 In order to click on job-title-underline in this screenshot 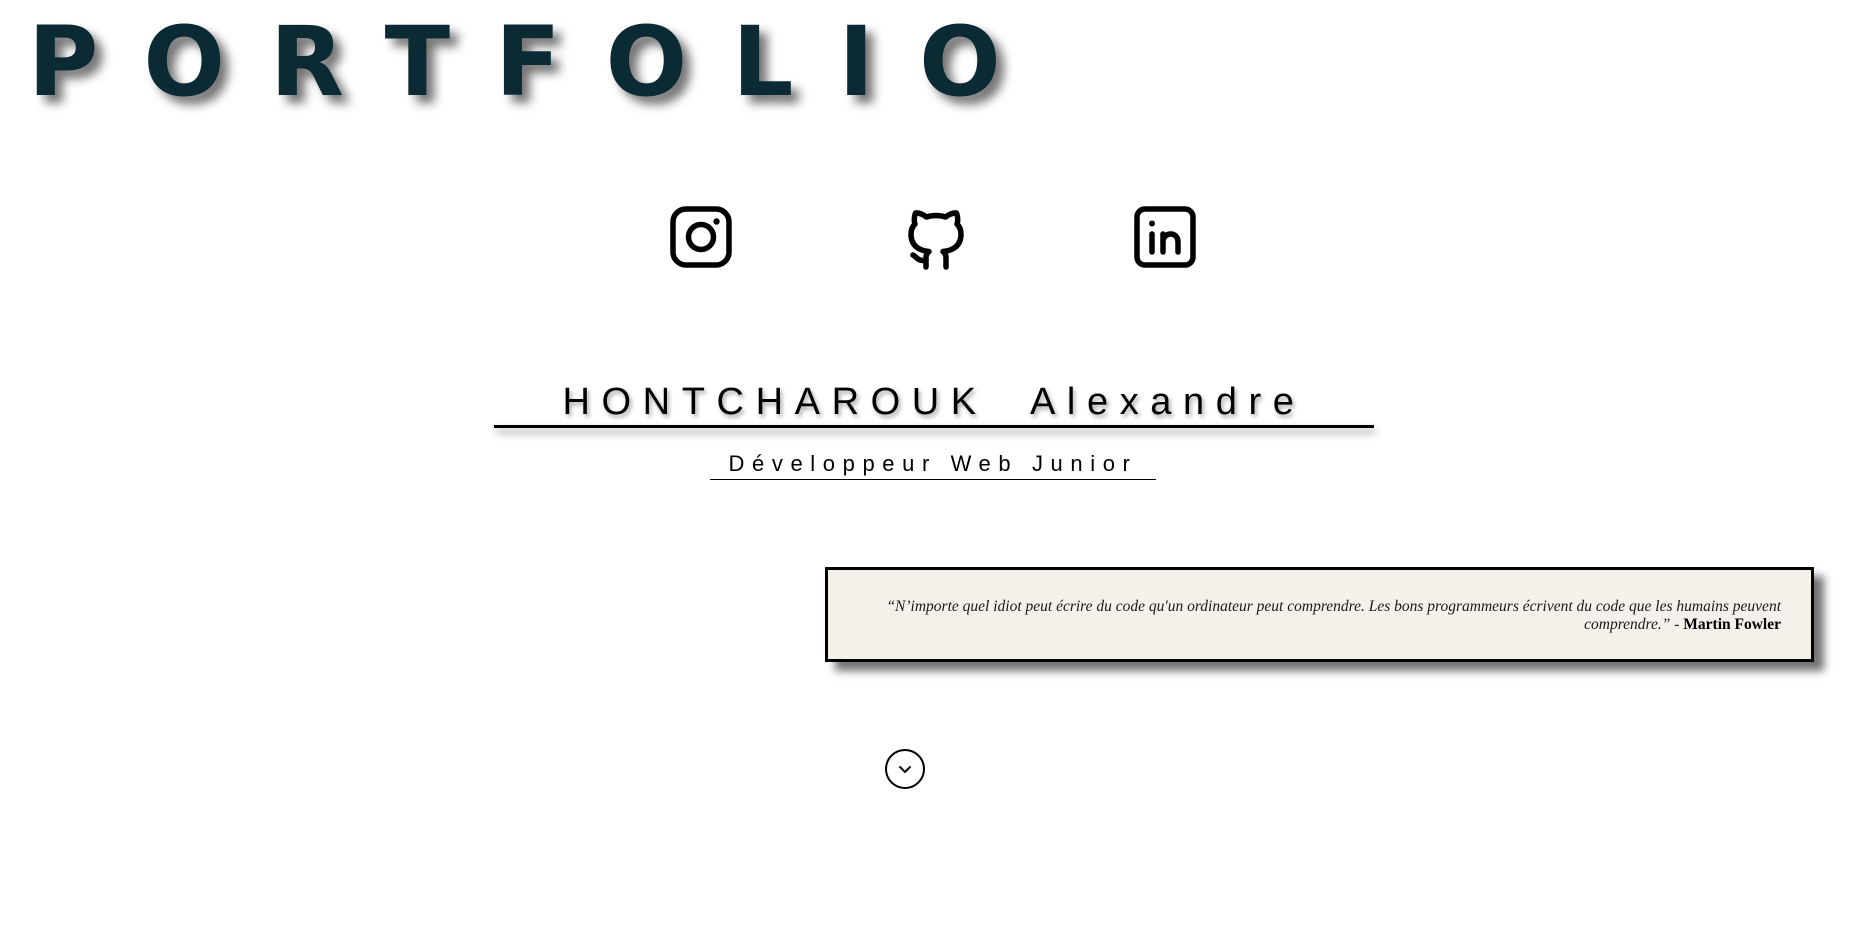, I will do `click(933, 479)`.